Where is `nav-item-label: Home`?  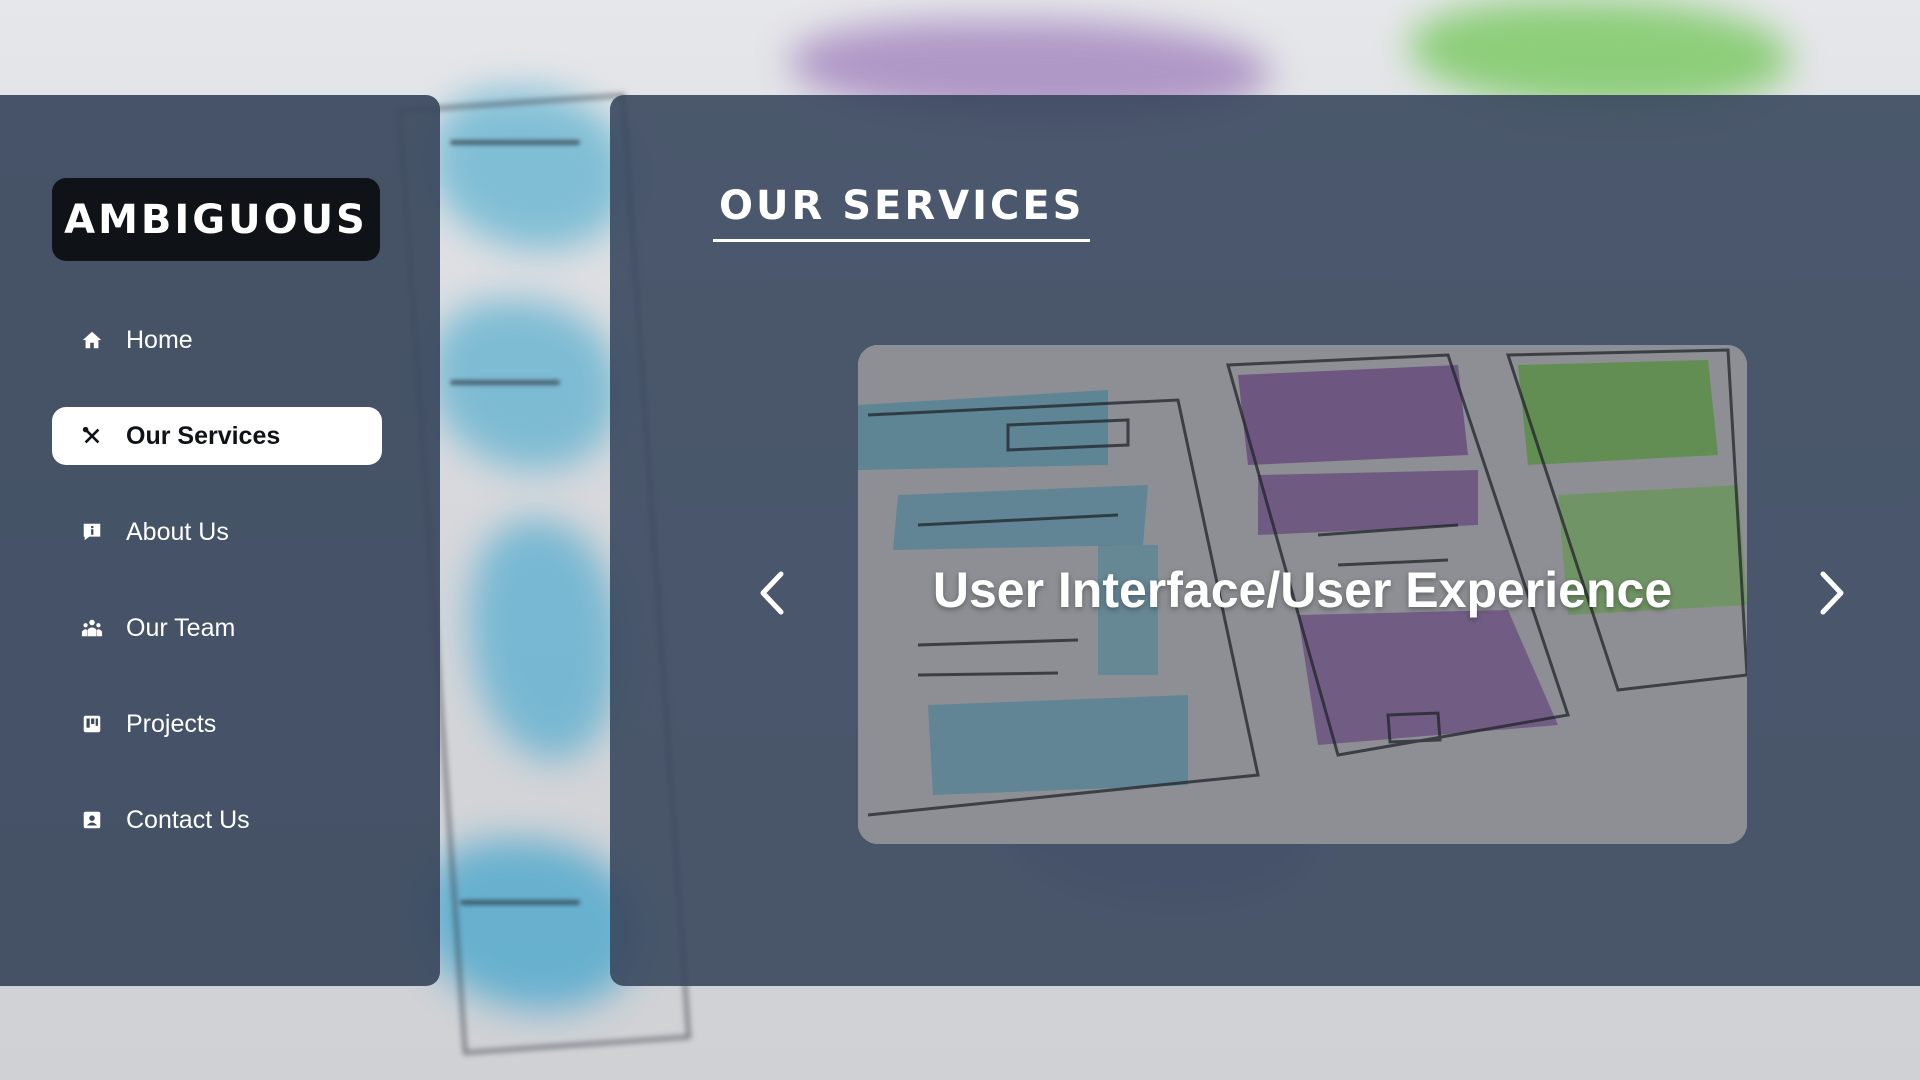
nav-item-label: Home is located at coordinates (159, 339).